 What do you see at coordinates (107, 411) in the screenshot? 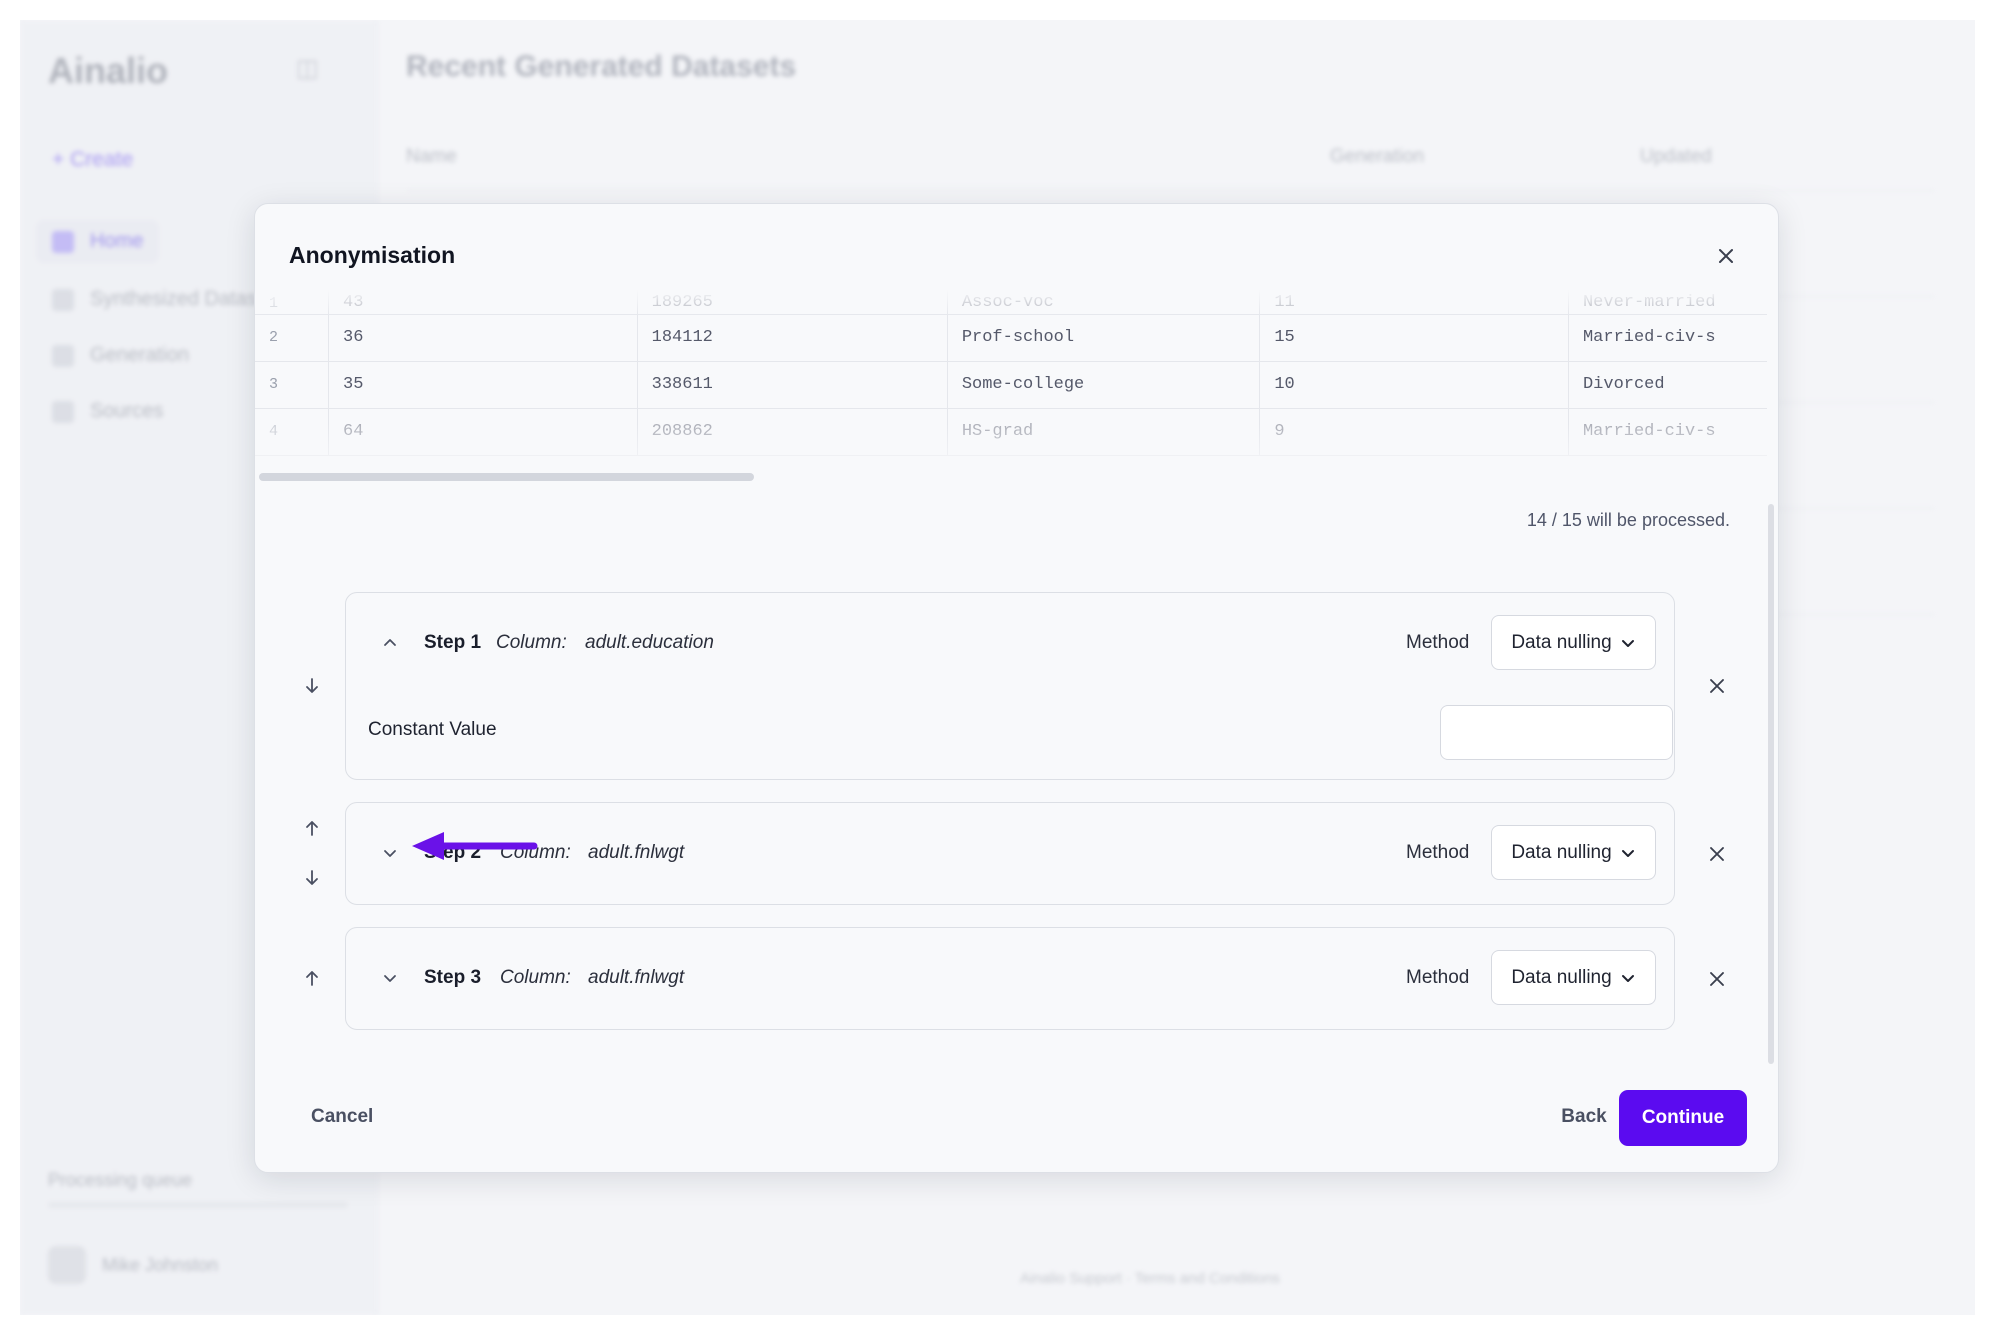
I see `sidebar-item-sources: Sources` at bounding box center [107, 411].